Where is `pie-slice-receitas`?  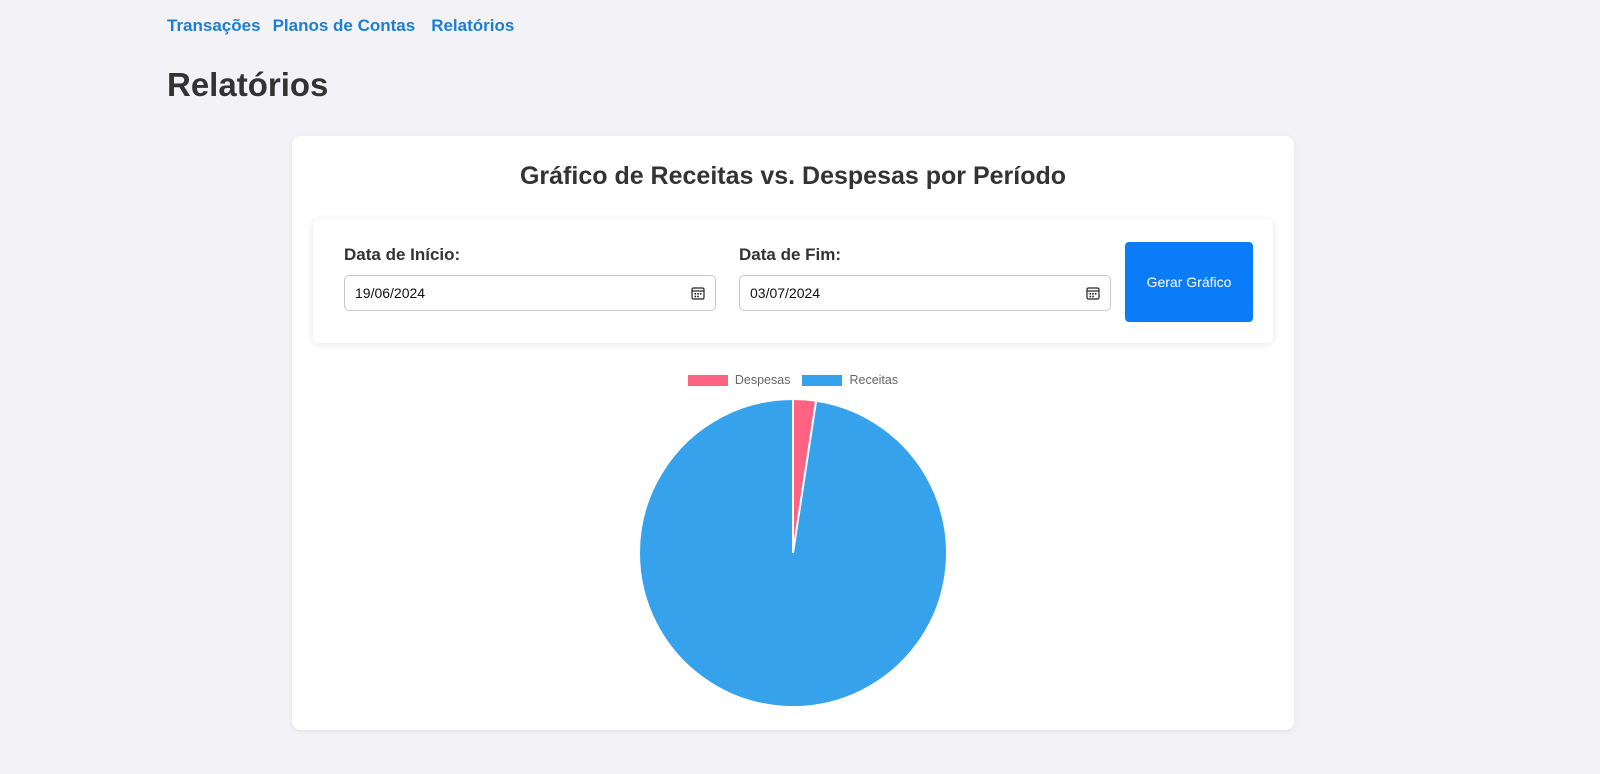
pie-slice-receitas is located at coordinates (793, 552).